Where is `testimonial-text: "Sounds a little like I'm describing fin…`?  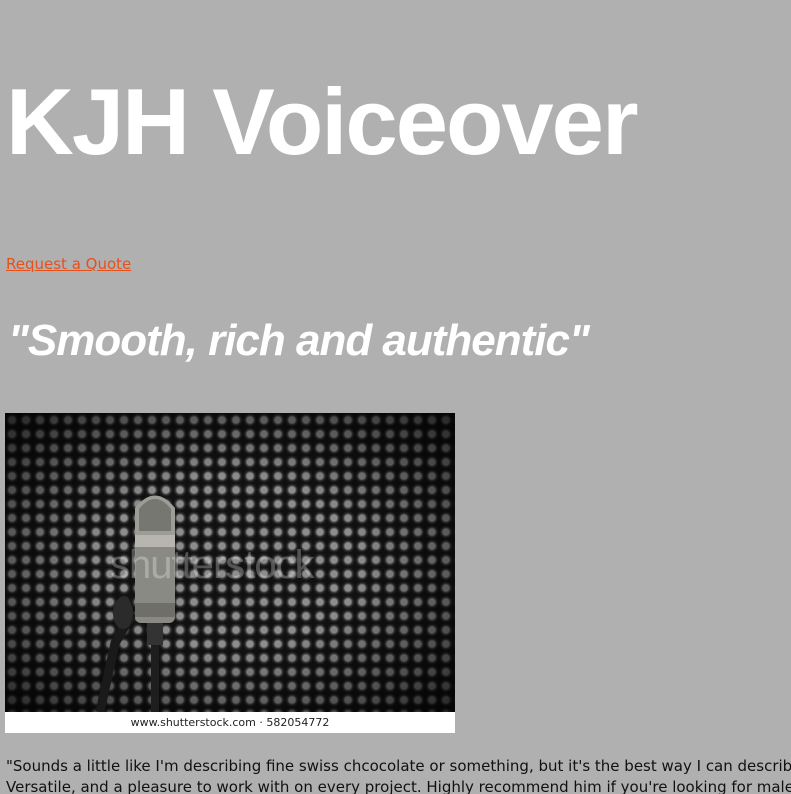
testimonial-text: "Sounds a little like I'm describing fin… is located at coordinates (398, 775).